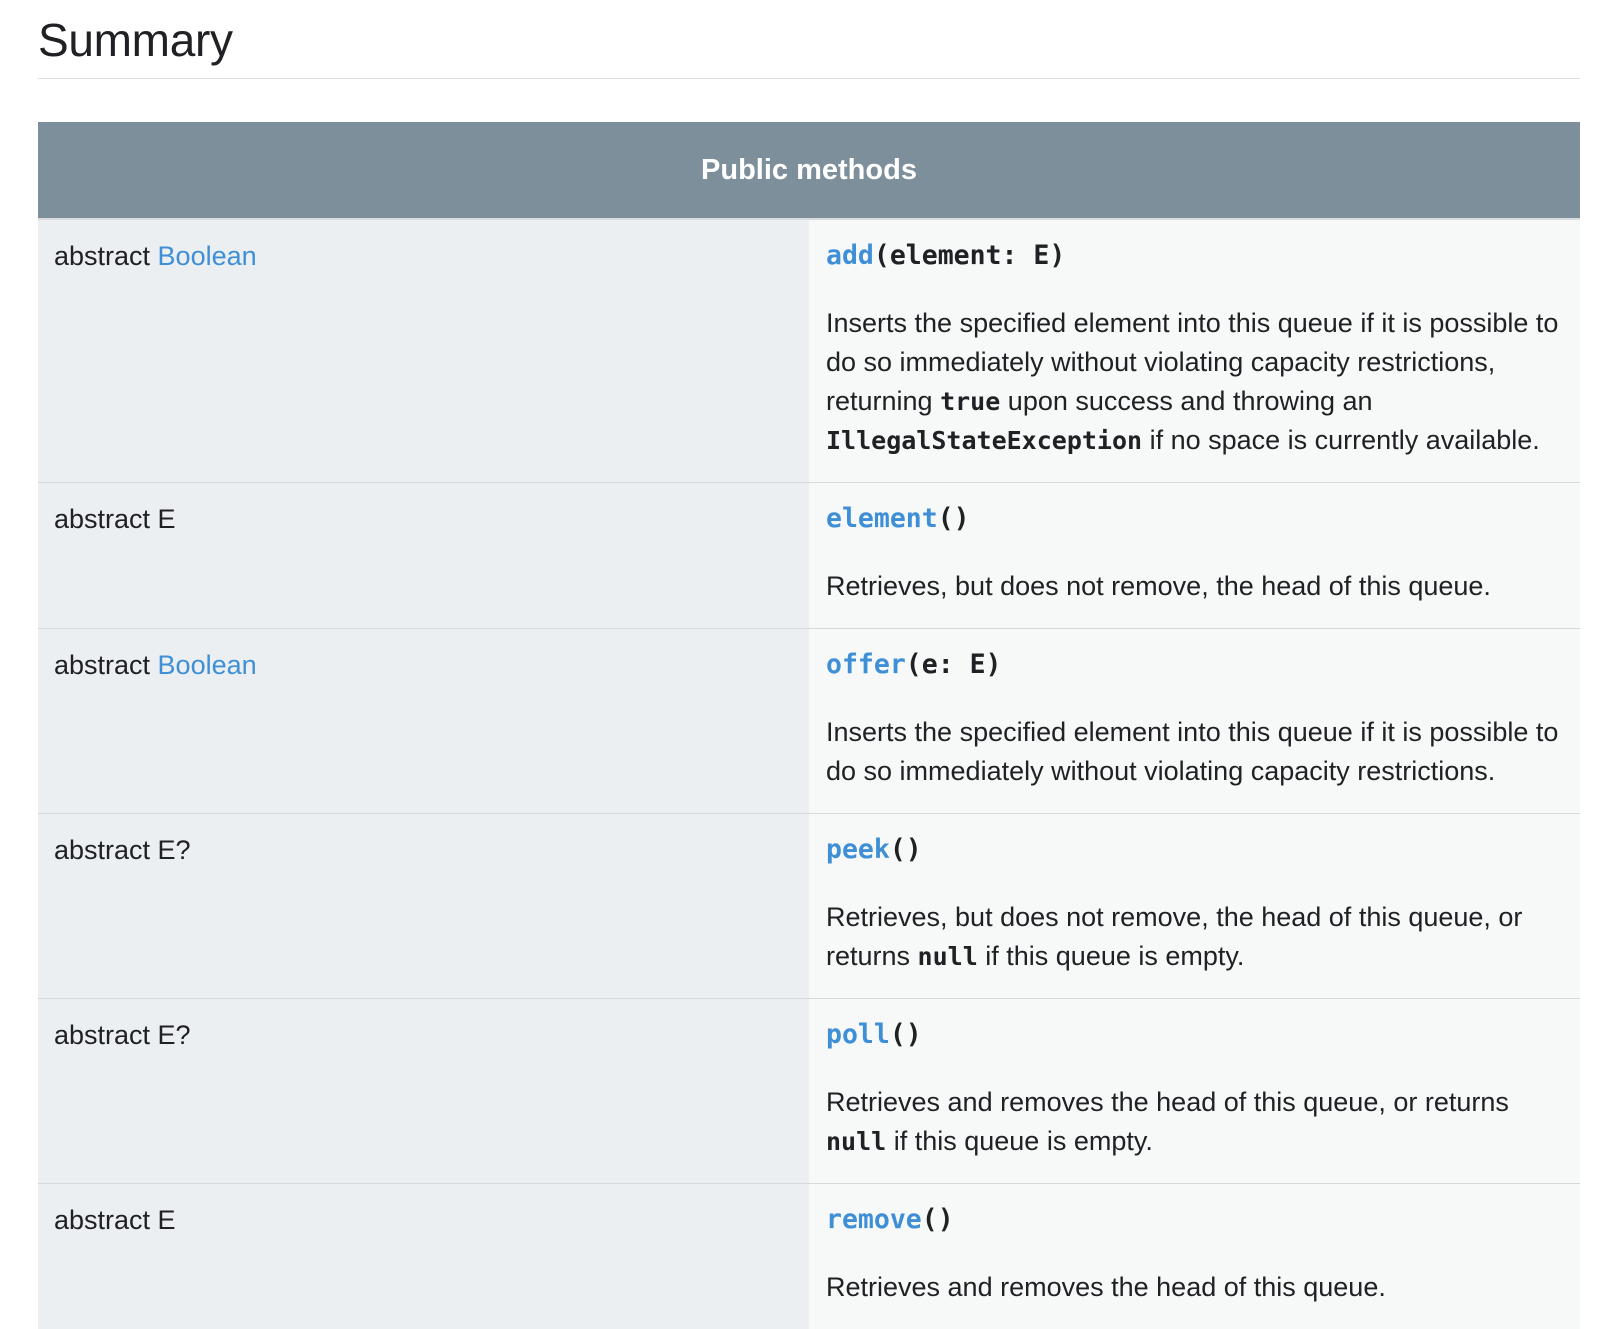  Describe the element at coordinates (874, 1219) in the screenshot. I see `method-link-remove: remove` at that location.